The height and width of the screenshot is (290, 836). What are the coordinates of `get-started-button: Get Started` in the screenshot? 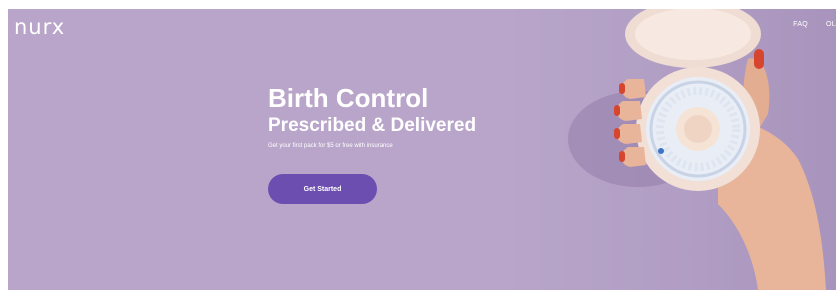 It's located at (322, 189).